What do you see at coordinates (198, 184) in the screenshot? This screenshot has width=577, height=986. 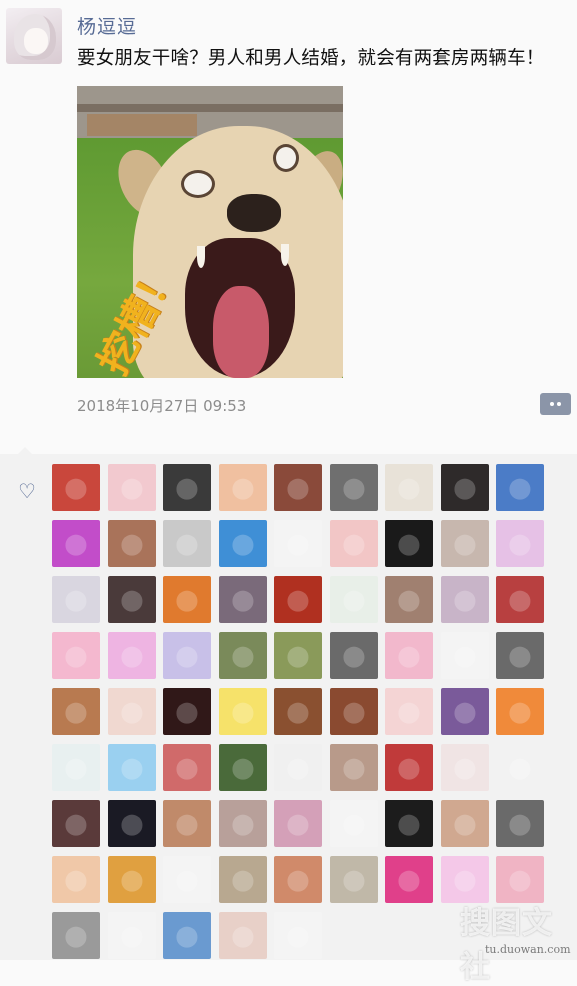 I see `dog-eye-left` at bounding box center [198, 184].